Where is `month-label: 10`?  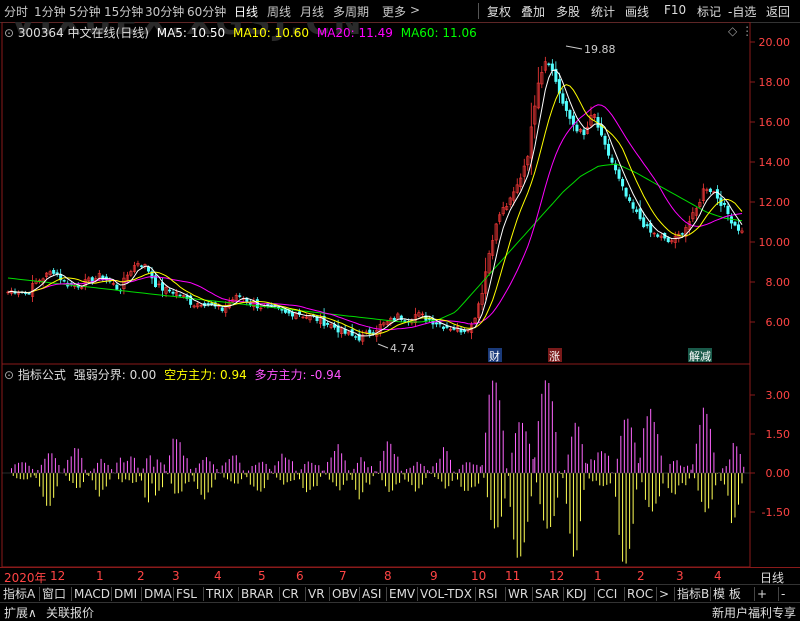
month-label: 10 is located at coordinates (479, 576).